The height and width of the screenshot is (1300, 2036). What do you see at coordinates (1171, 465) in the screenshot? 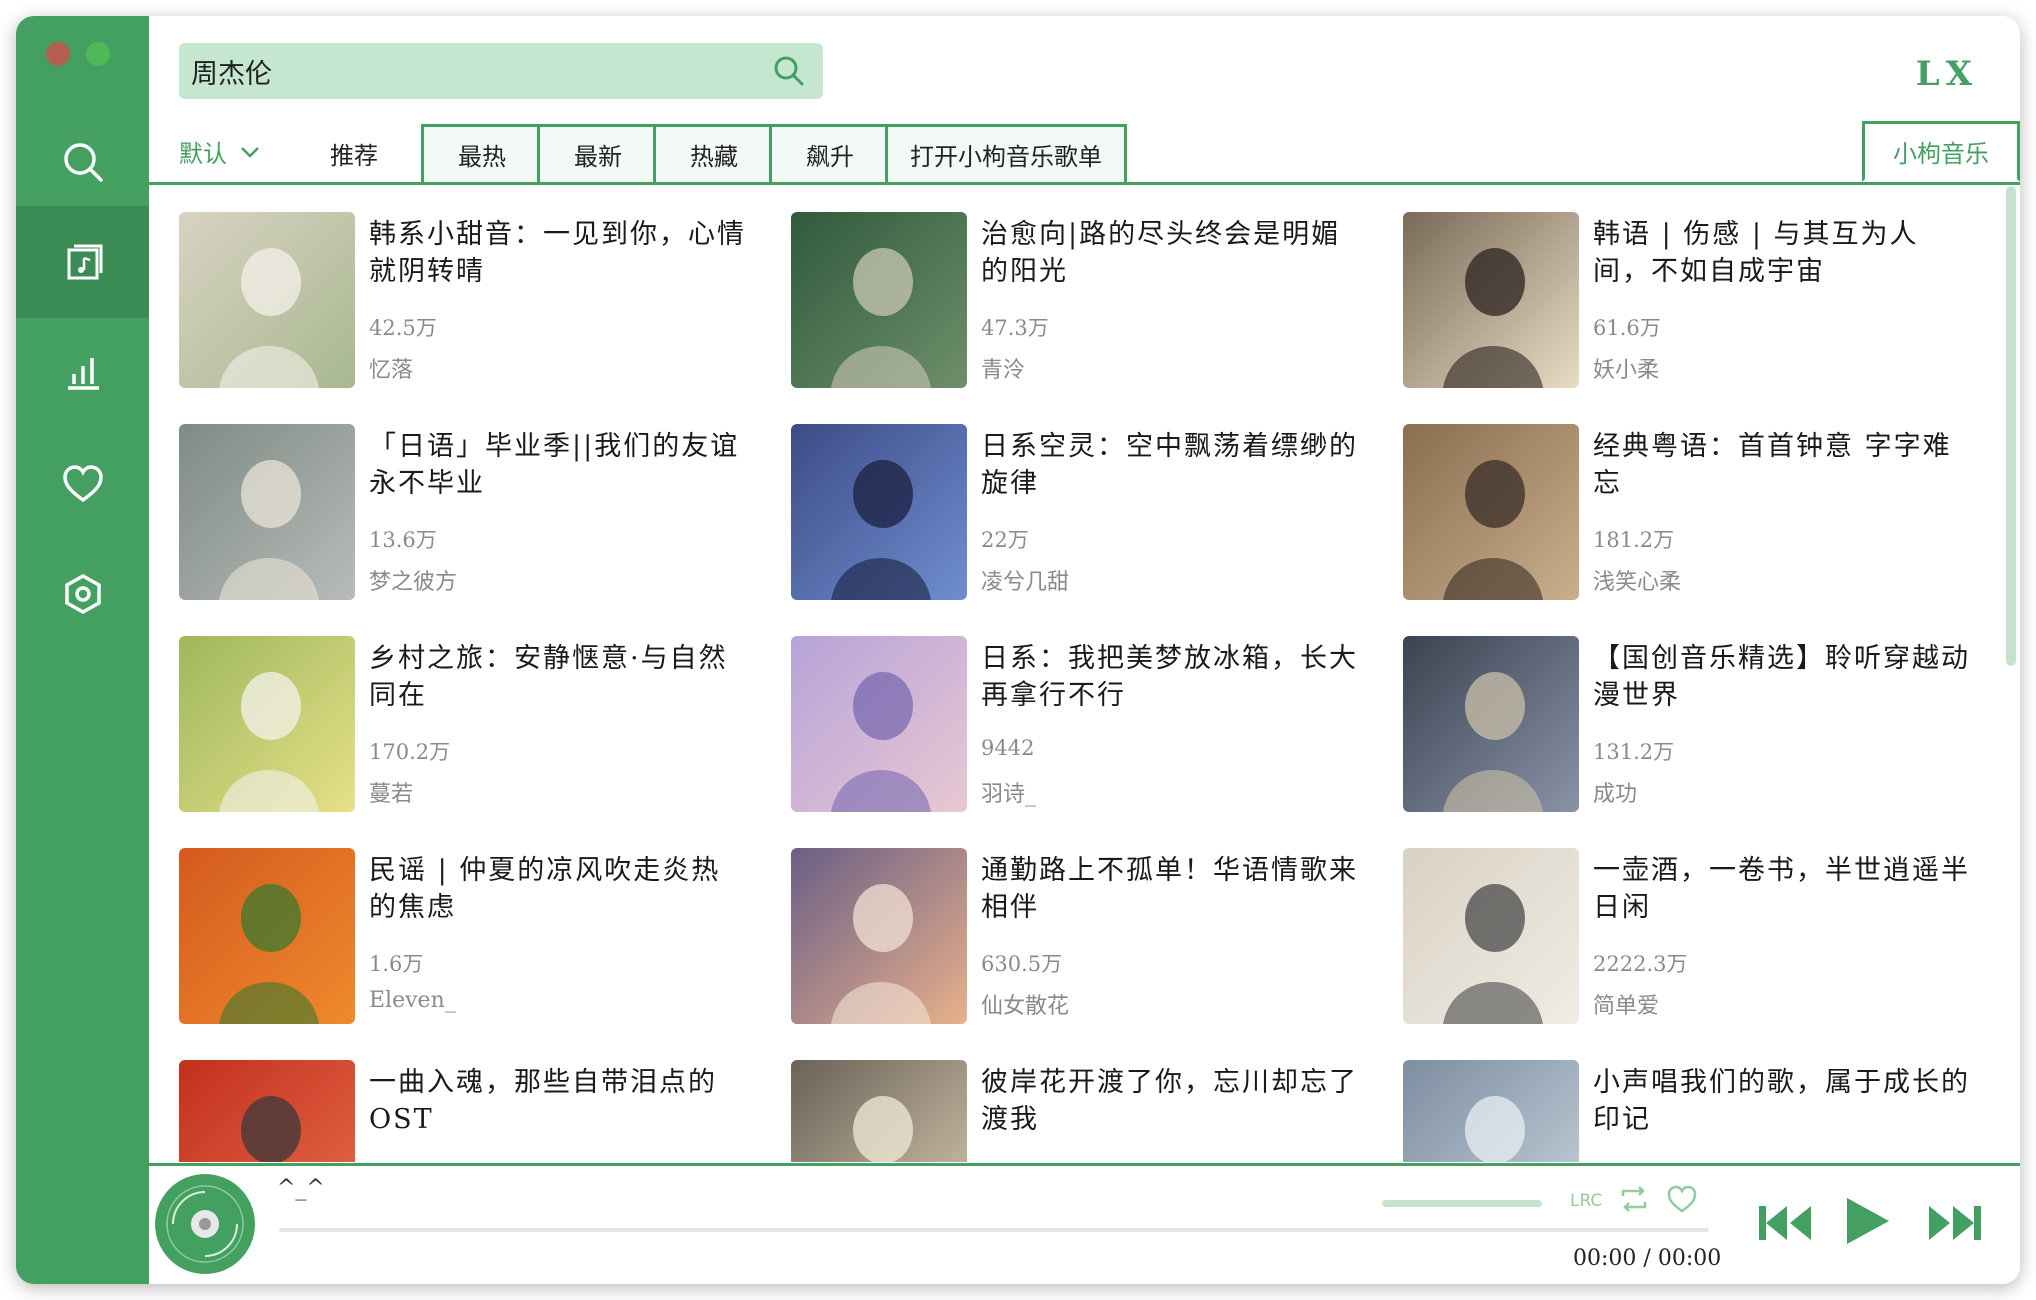
I see `playlist-title: 日系空灵：空中飘荡着缥缈的旋律` at bounding box center [1171, 465].